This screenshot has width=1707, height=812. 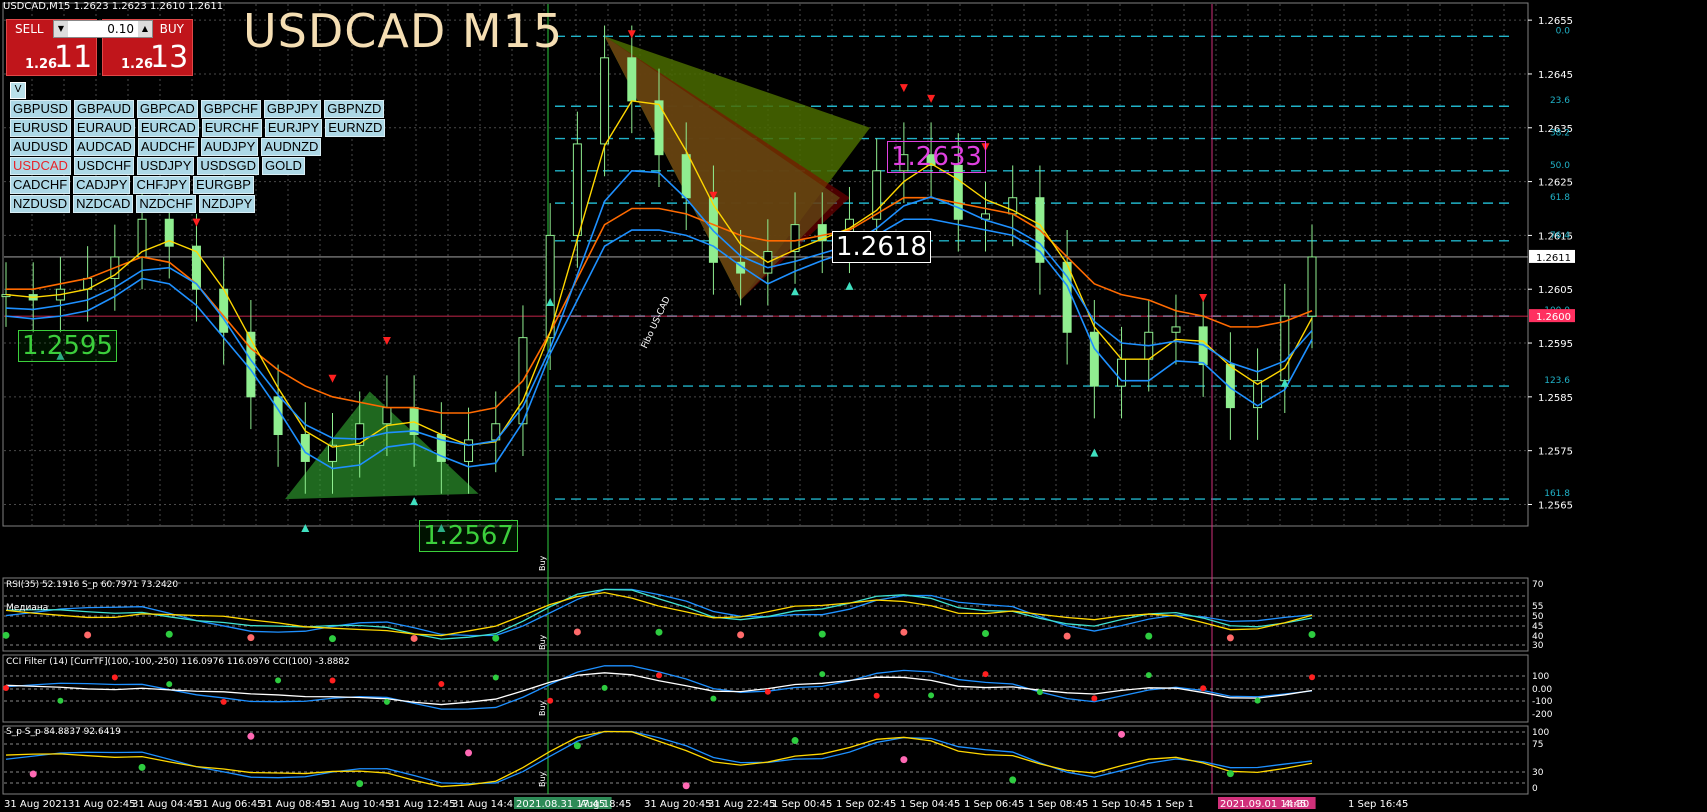 What do you see at coordinates (228, 166) in the screenshot?
I see `symbol-button-usdsgd: USDSGD` at bounding box center [228, 166].